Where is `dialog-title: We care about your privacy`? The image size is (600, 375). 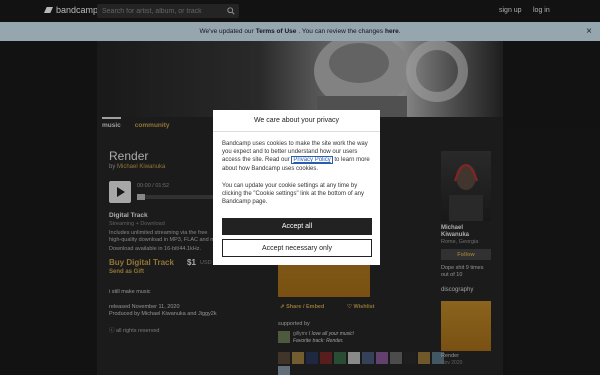 dialog-title: We care about your privacy is located at coordinates (296, 121).